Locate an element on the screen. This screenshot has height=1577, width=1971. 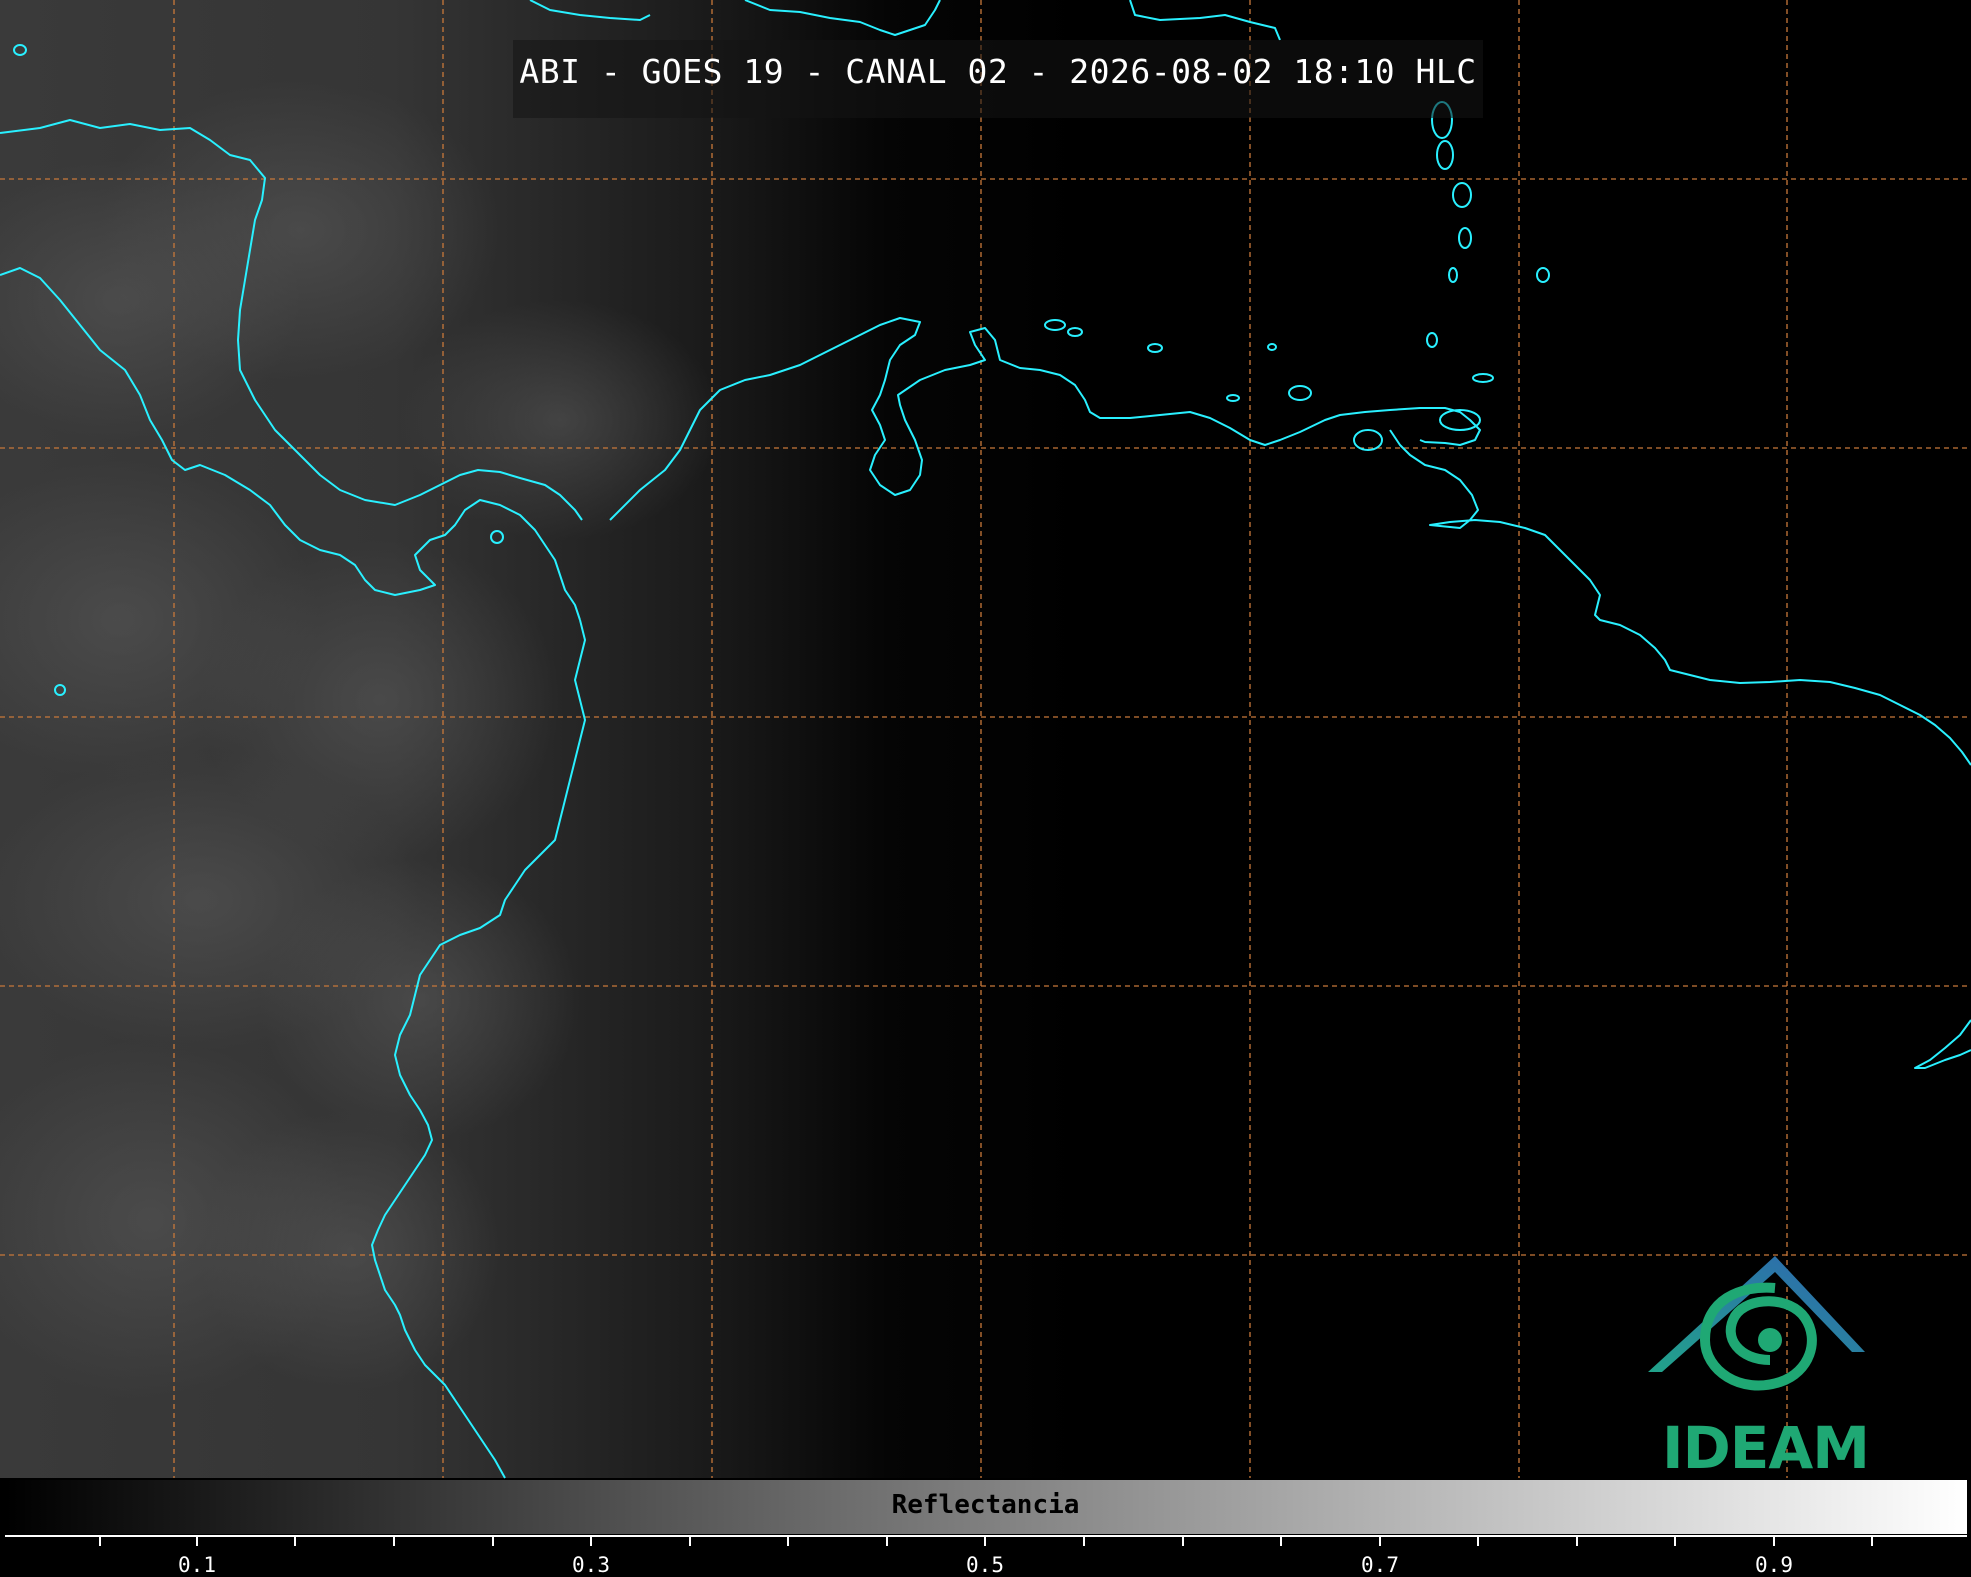
colorbar-tick-label: 0.9 is located at coordinates (1774, 1565).